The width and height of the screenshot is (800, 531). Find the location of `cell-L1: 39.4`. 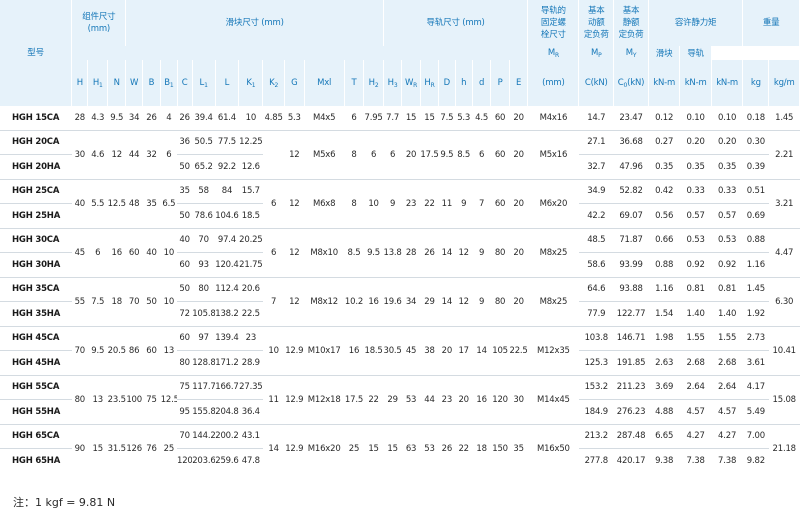

cell-L1: 39.4 is located at coordinates (203, 117).